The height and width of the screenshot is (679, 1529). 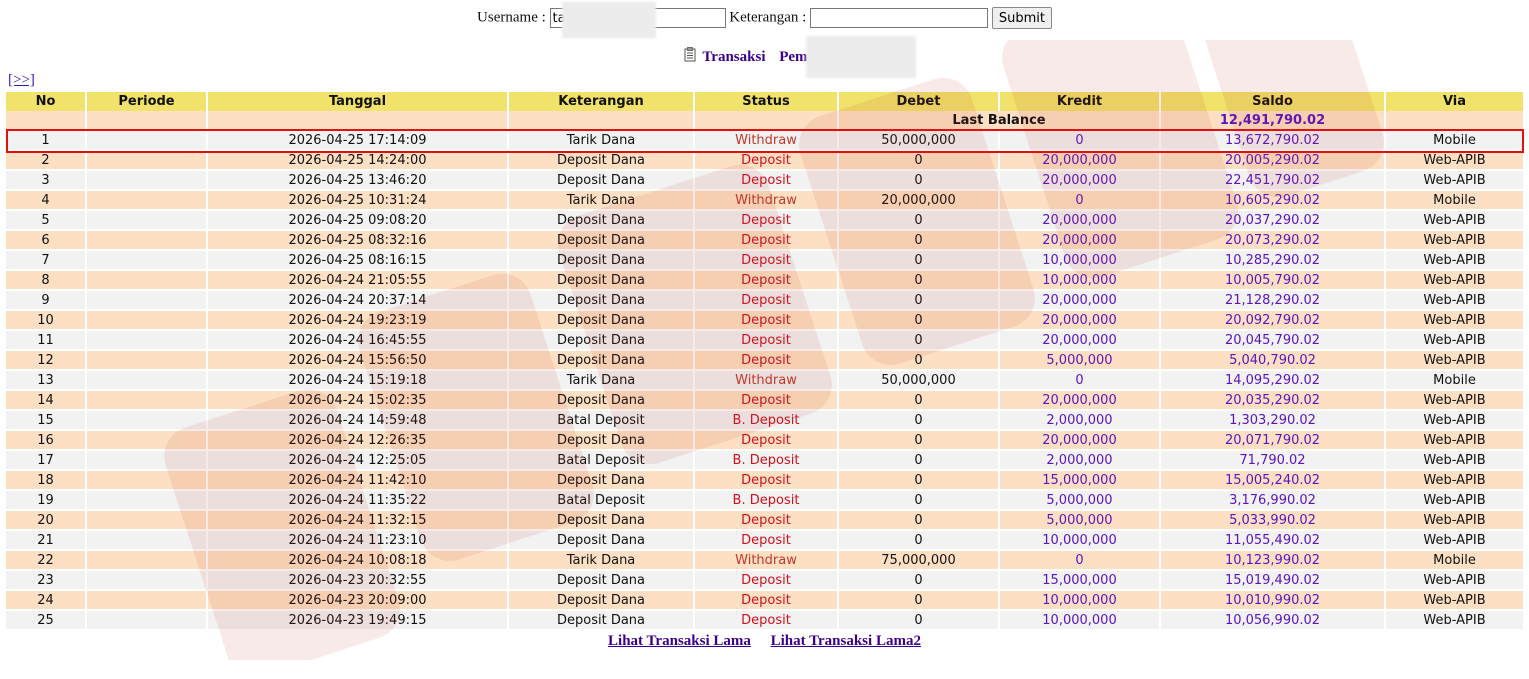 I want to click on old-transactions-link-2: Lihat Transaksi Lama2, so click(x=846, y=641).